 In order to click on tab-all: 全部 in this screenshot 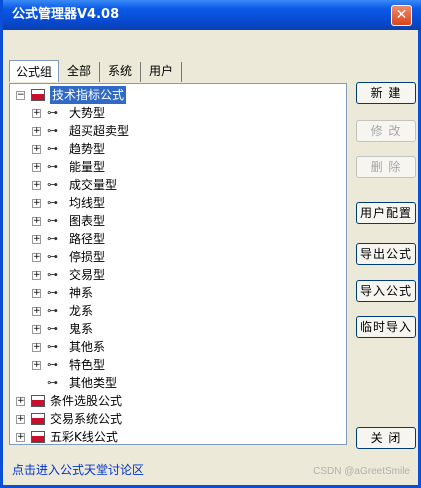, I will do `click(80, 72)`.